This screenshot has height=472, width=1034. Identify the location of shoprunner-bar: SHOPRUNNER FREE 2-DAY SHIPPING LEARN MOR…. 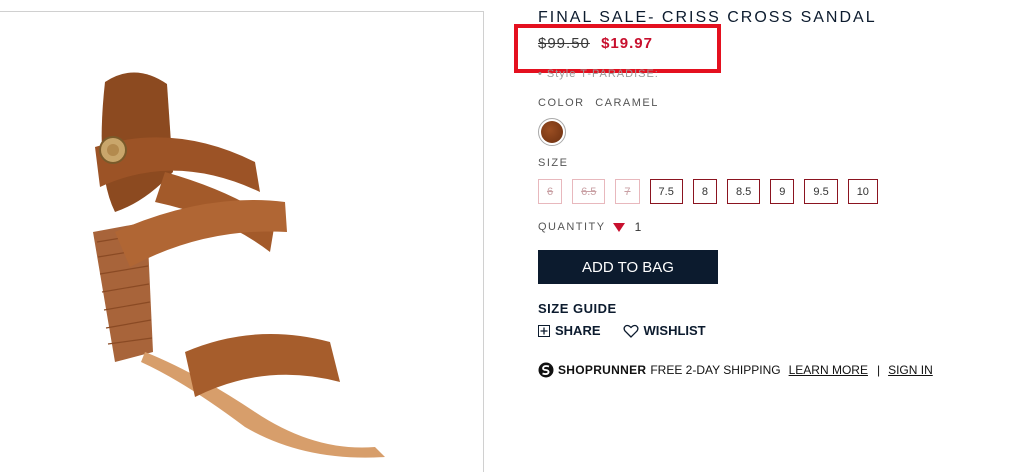
(735, 370).